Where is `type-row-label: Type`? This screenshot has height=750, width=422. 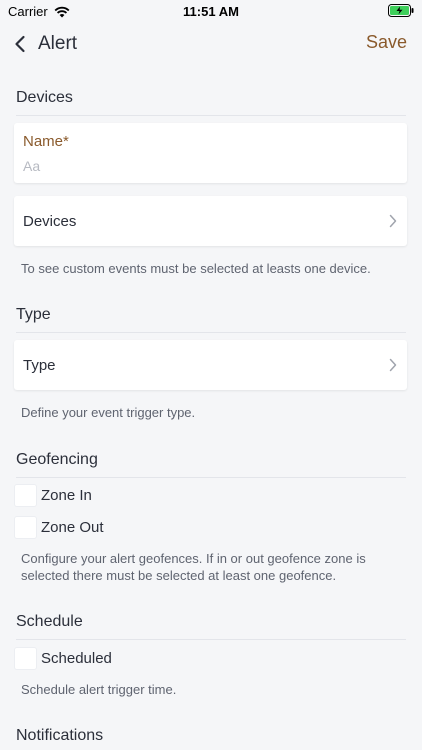
type-row-label: Type is located at coordinates (39, 365).